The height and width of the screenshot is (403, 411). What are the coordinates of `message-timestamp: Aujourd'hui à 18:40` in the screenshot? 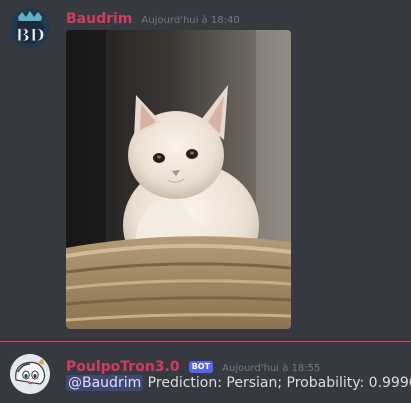 It's located at (191, 20).